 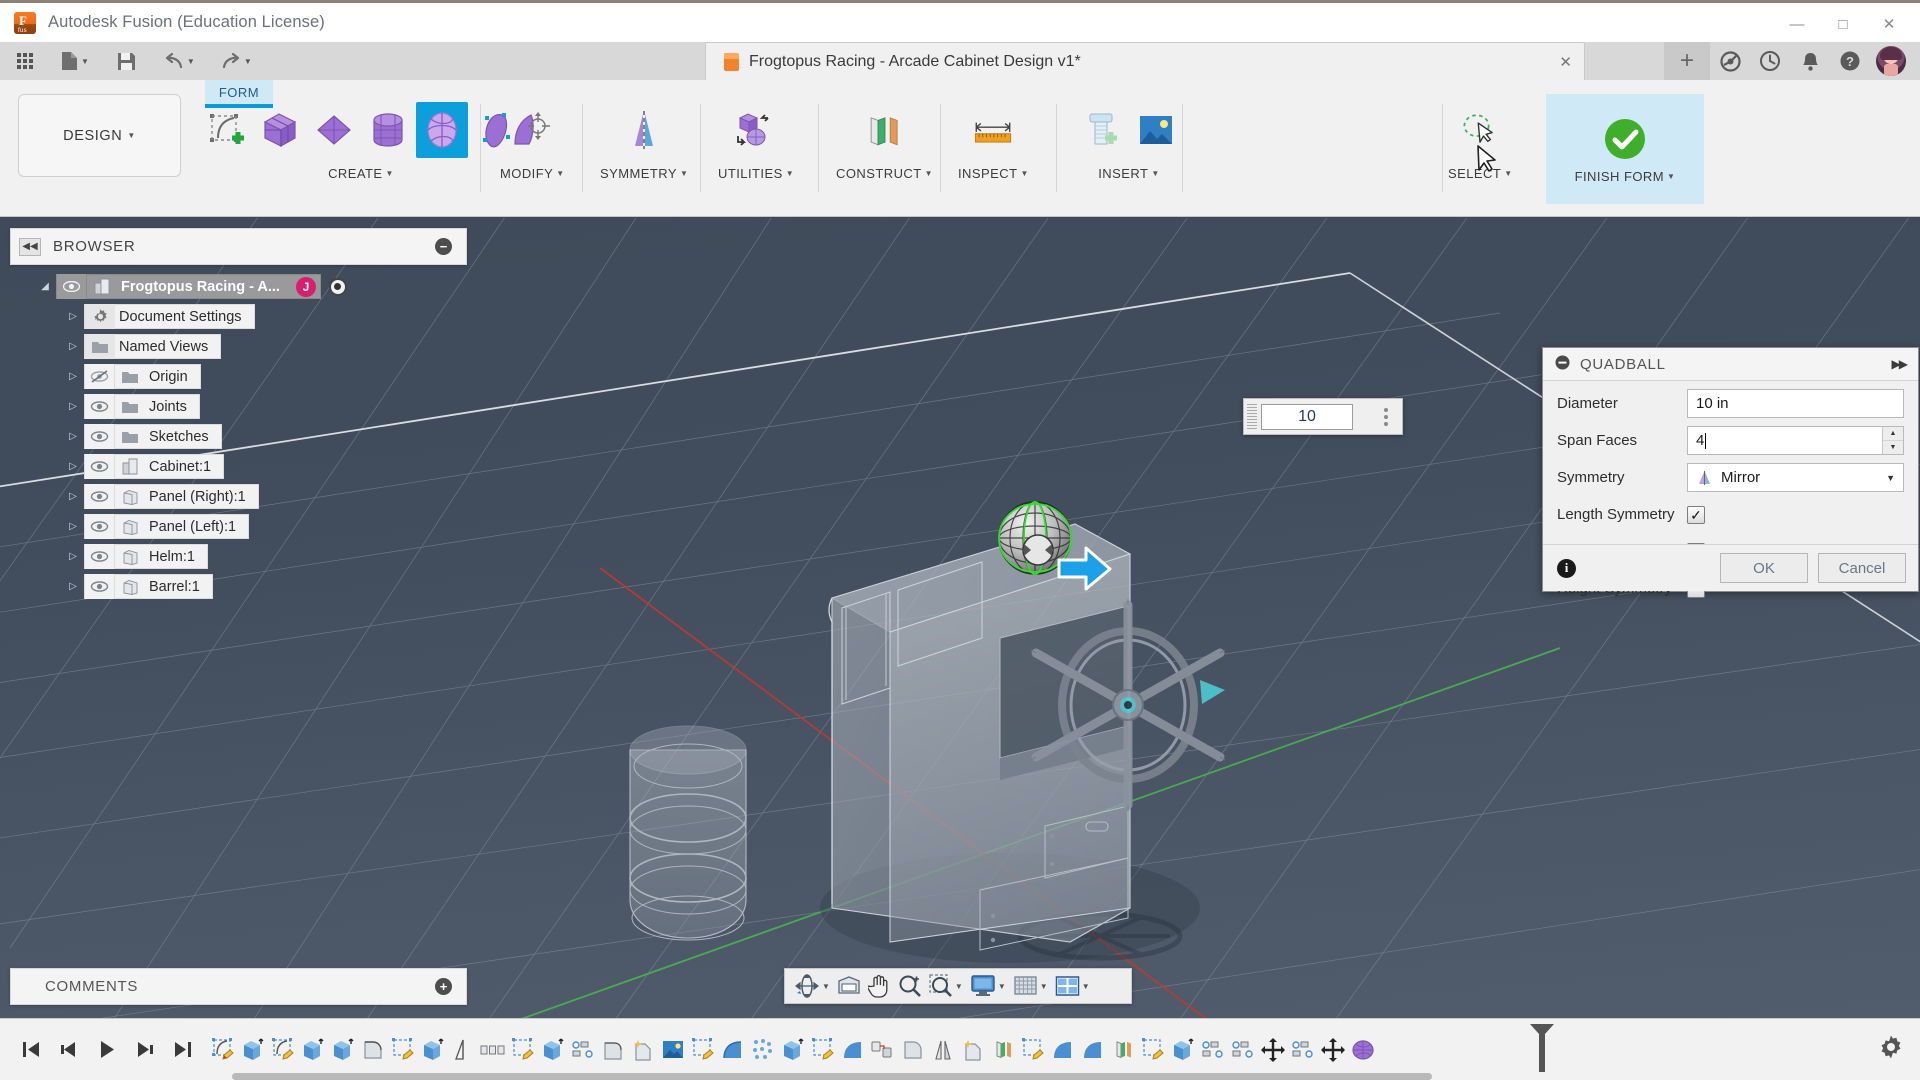 I want to click on go-to-beginning-button, so click(x=31, y=1050).